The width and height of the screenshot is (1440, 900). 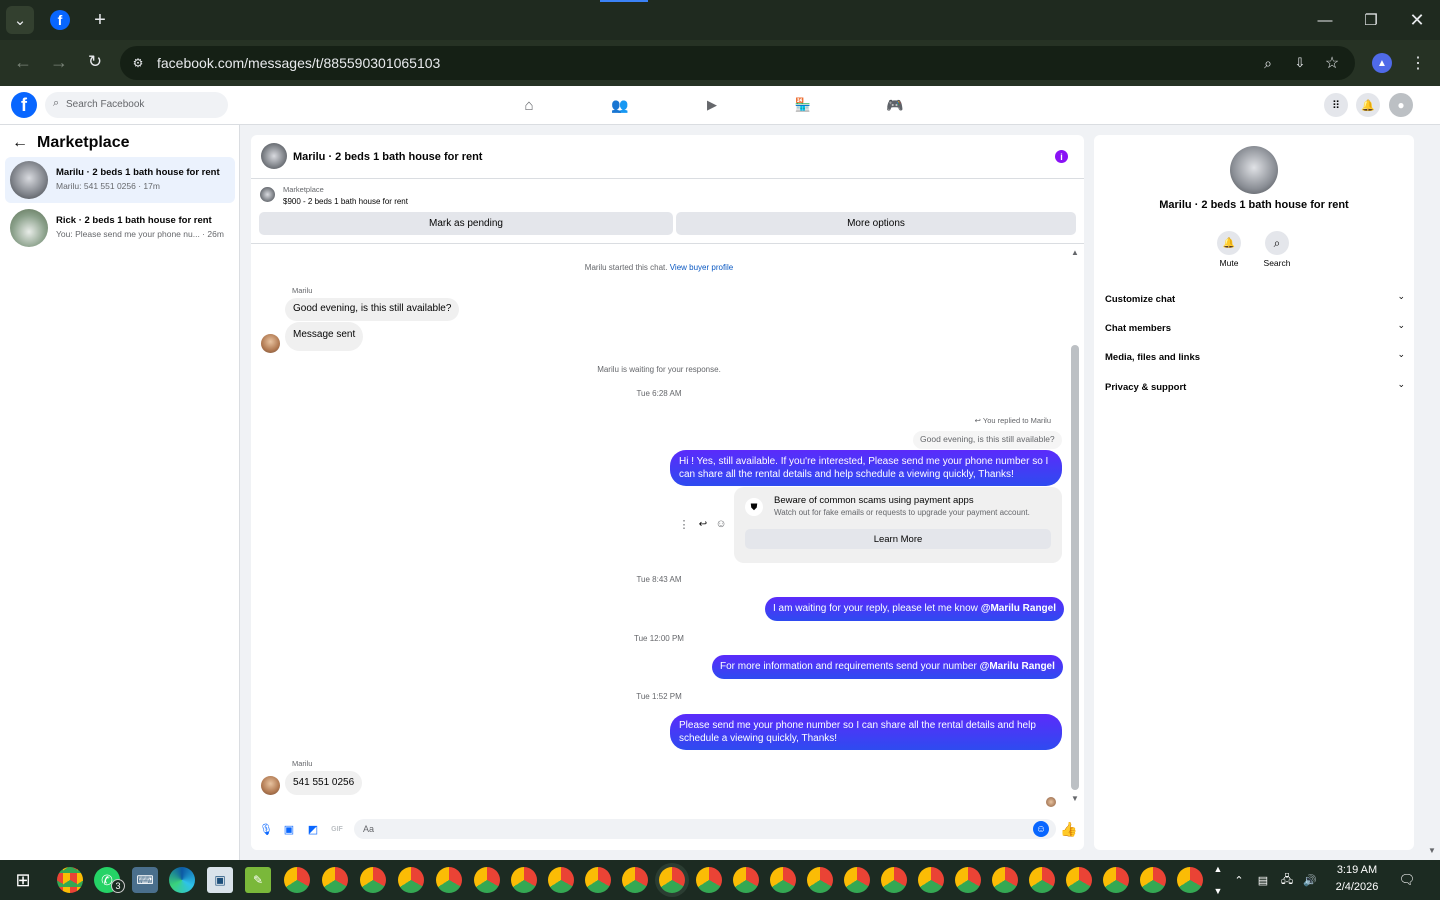 What do you see at coordinates (324, 336) in the screenshot?
I see `incoming-message: Message sent` at bounding box center [324, 336].